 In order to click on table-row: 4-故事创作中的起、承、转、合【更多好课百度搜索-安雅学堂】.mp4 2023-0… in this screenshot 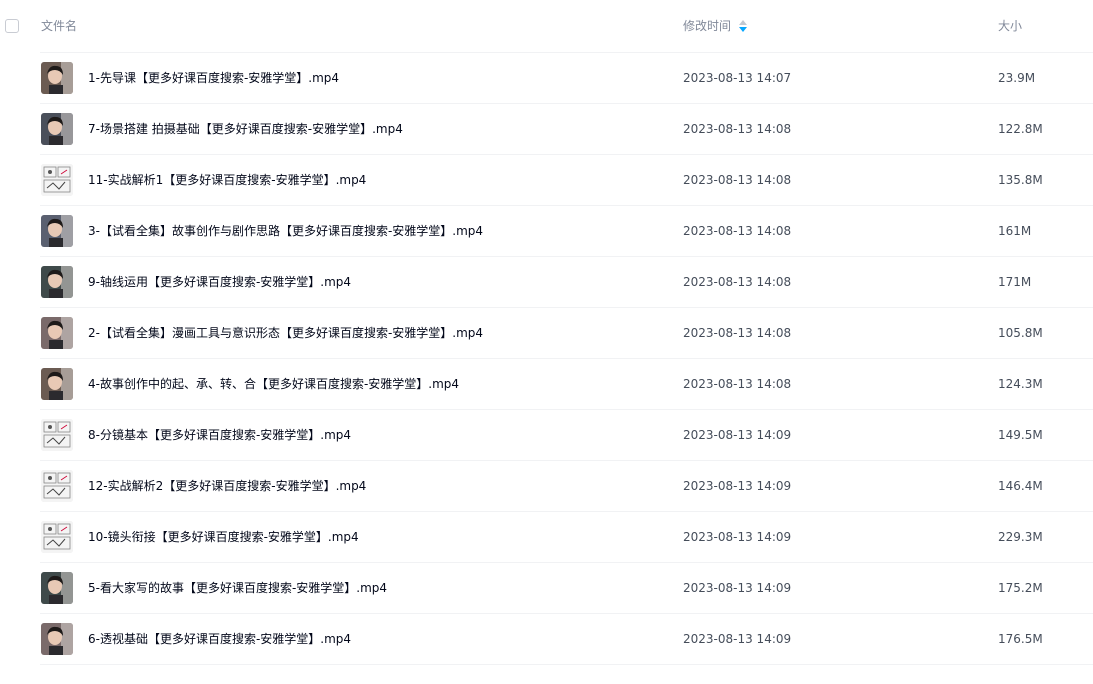, I will do `click(566, 384)`.